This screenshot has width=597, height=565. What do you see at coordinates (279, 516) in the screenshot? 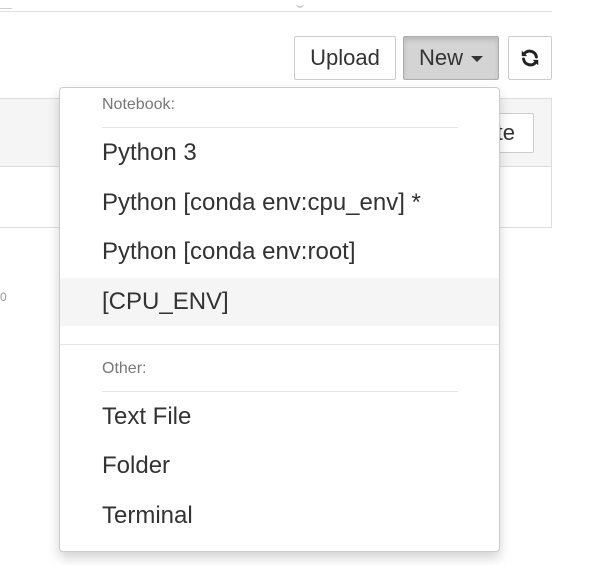
I see `menu-item-terminal: Terminal` at bounding box center [279, 516].